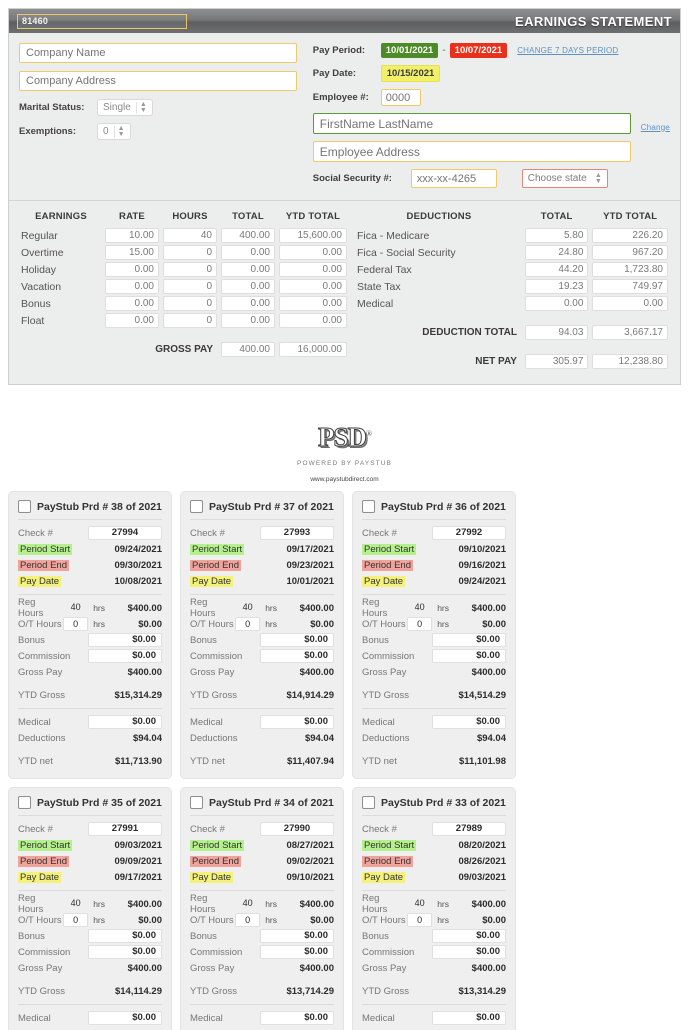  What do you see at coordinates (556, 235) in the screenshot?
I see `deductions-row-total: 5.80` at bounding box center [556, 235].